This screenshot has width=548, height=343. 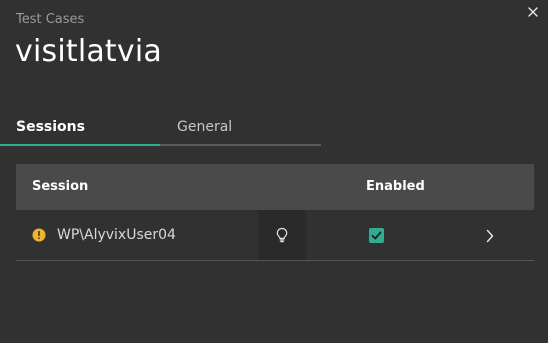 I want to click on page-title: visitlatvia, so click(x=88, y=51).